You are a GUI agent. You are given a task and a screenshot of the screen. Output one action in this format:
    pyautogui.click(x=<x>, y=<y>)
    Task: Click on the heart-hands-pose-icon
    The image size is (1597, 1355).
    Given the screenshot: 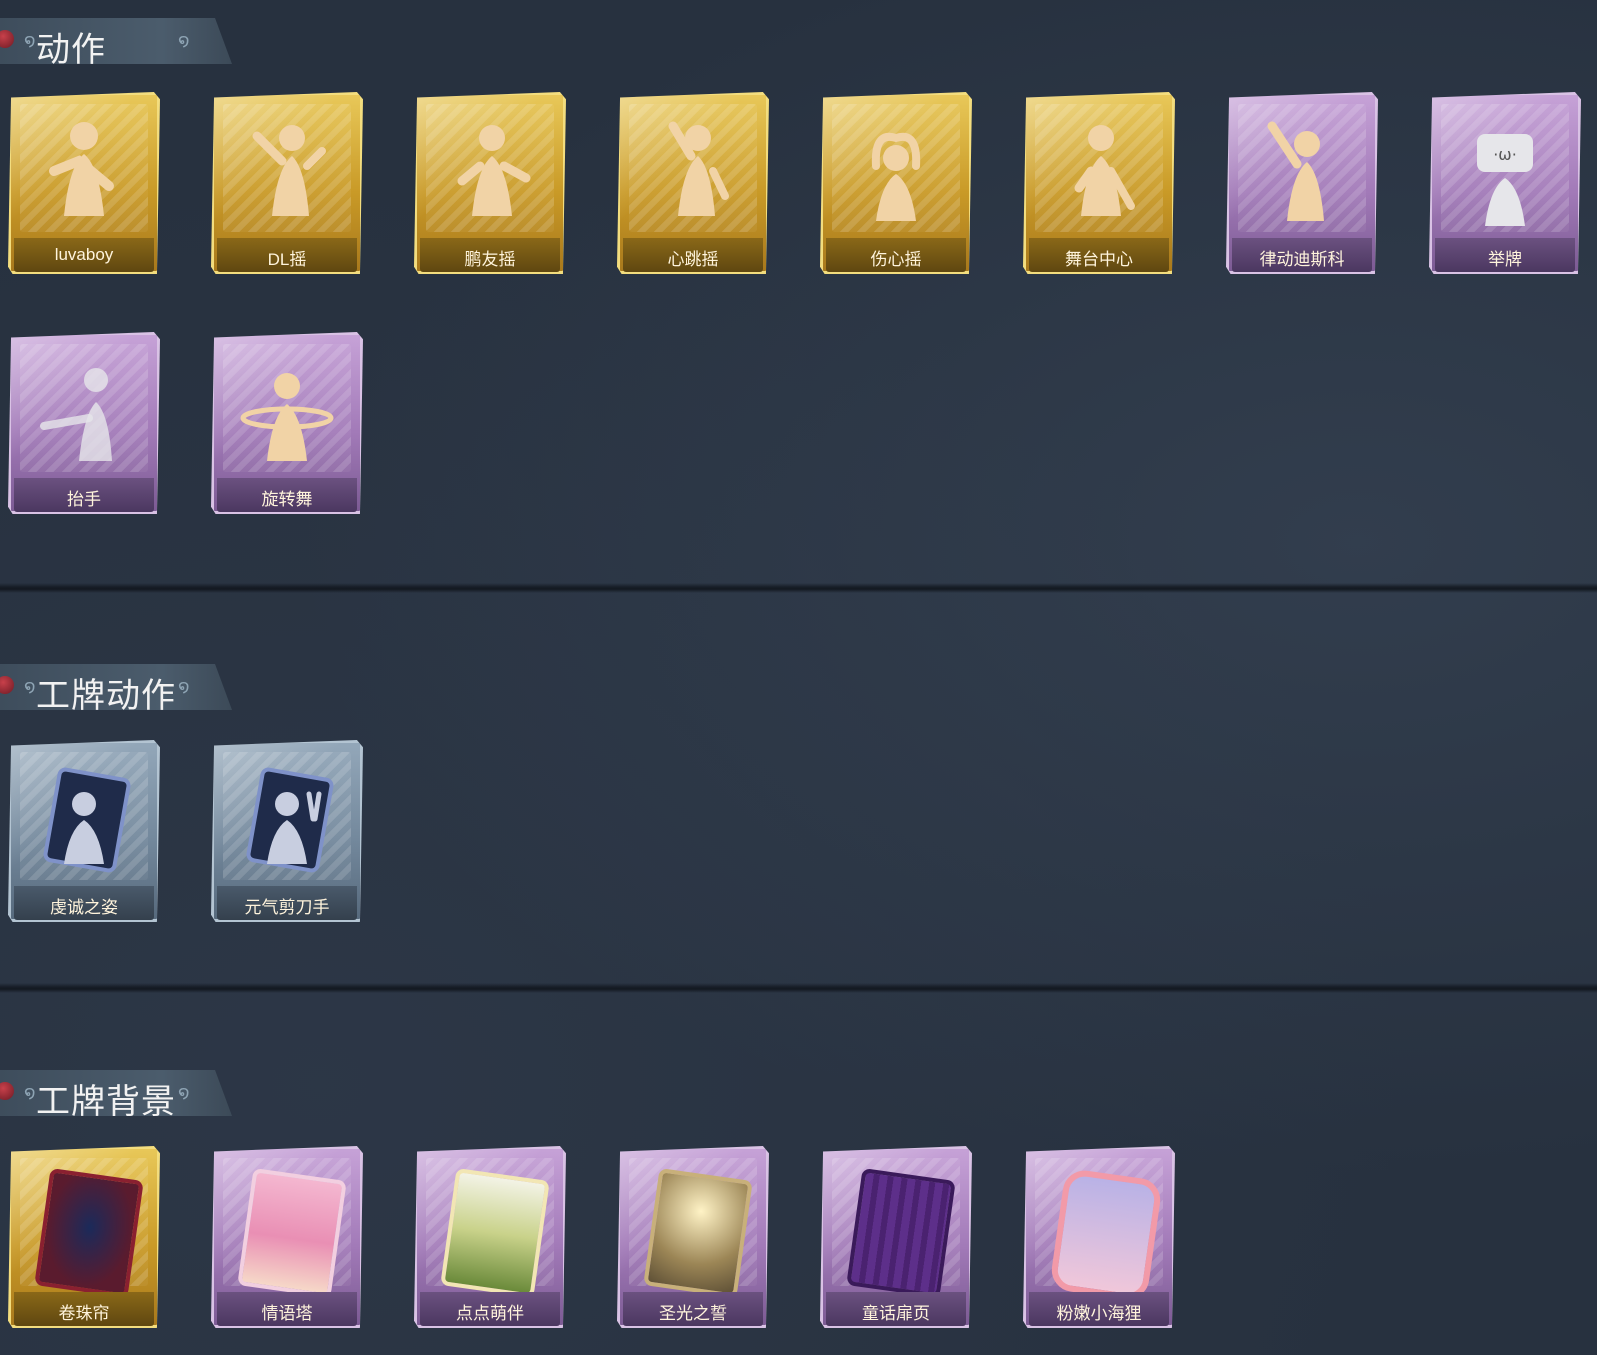 What is the action you would take?
    pyautogui.click(x=896, y=176)
    